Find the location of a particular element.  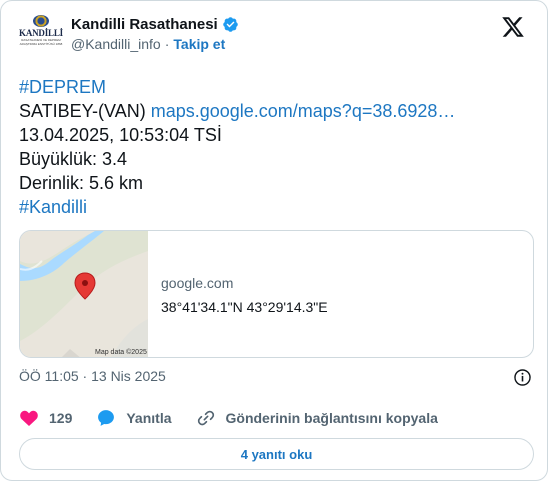

copy-link-label: Gönderinin bağlantısını kopyala is located at coordinates (331, 418).